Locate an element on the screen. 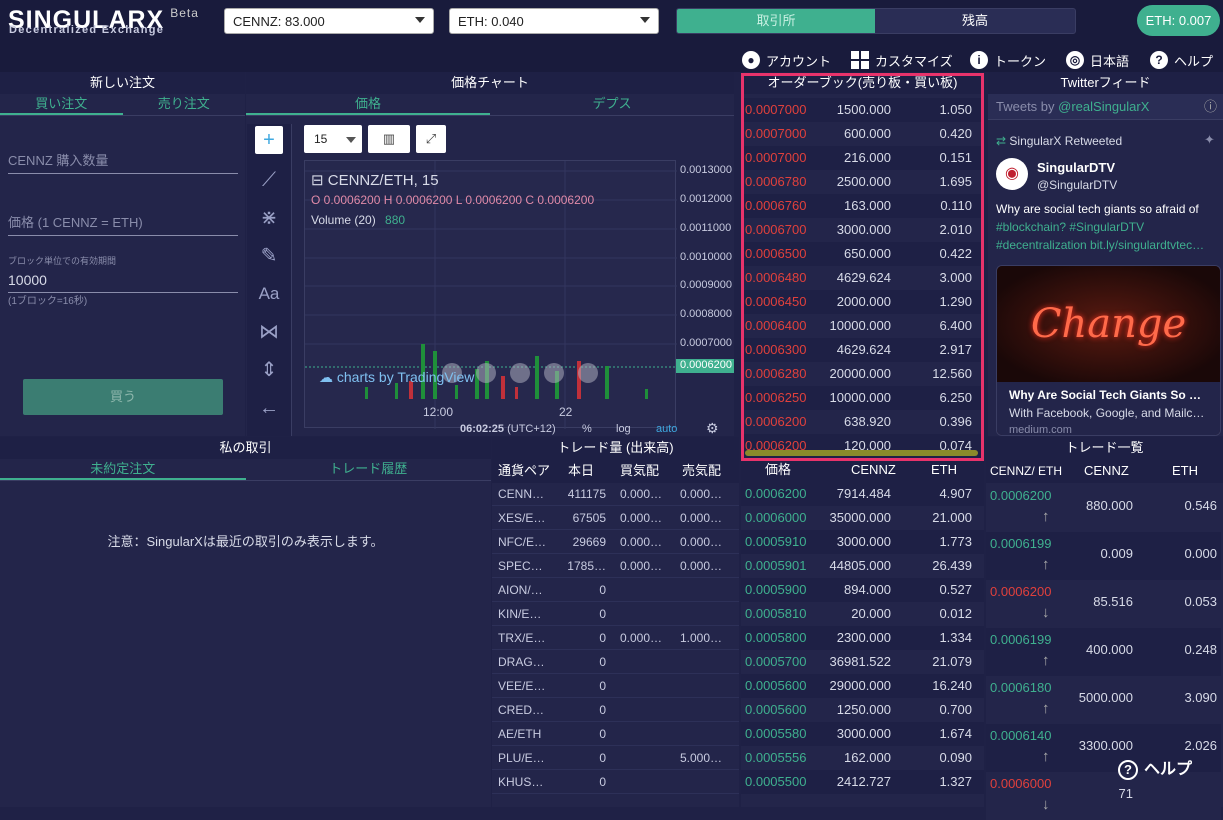 The image size is (1223, 820). buy-order-row: 0.0006200 7914.484 4.907 is located at coordinates (862, 494).